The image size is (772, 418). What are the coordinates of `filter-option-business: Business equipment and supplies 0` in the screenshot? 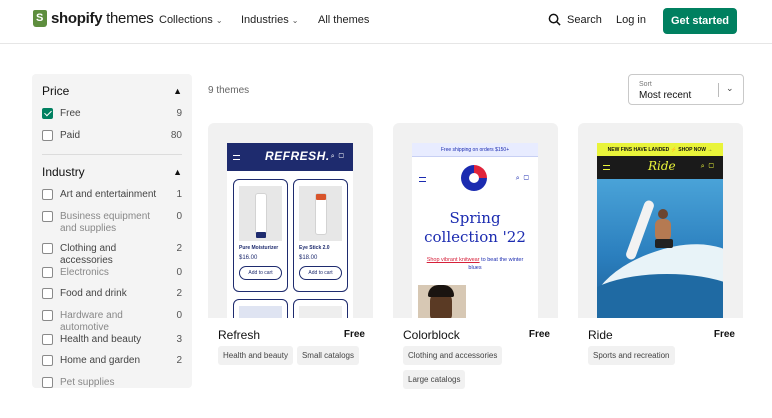 It's located at (112, 226).